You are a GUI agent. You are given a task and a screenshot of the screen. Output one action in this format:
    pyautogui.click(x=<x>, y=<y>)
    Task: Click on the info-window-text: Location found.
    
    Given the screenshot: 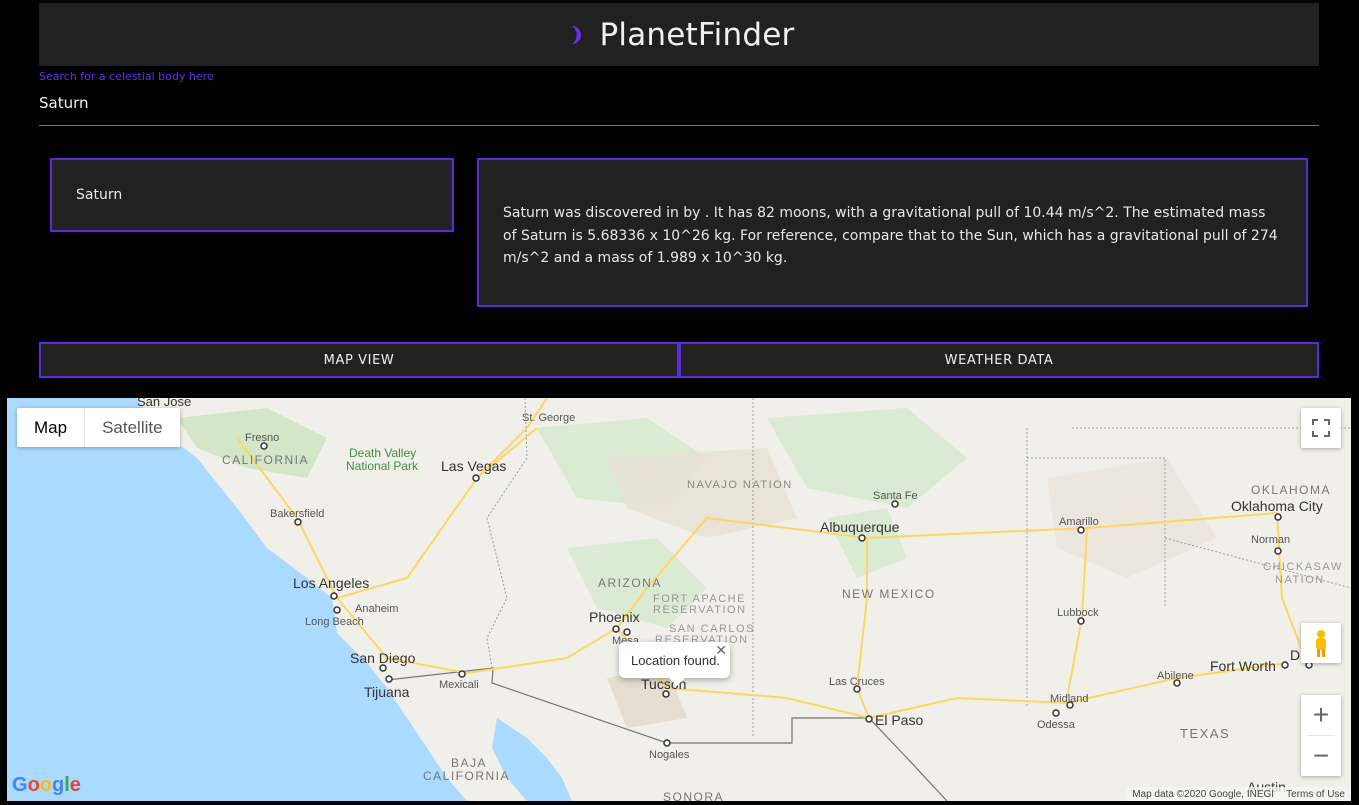 What is the action you would take?
    pyautogui.click(x=675, y=660)
    